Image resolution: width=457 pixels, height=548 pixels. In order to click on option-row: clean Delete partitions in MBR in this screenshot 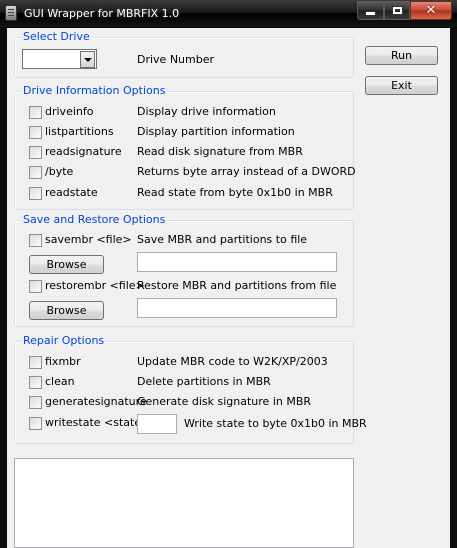, I will do `click(184, 383)`.